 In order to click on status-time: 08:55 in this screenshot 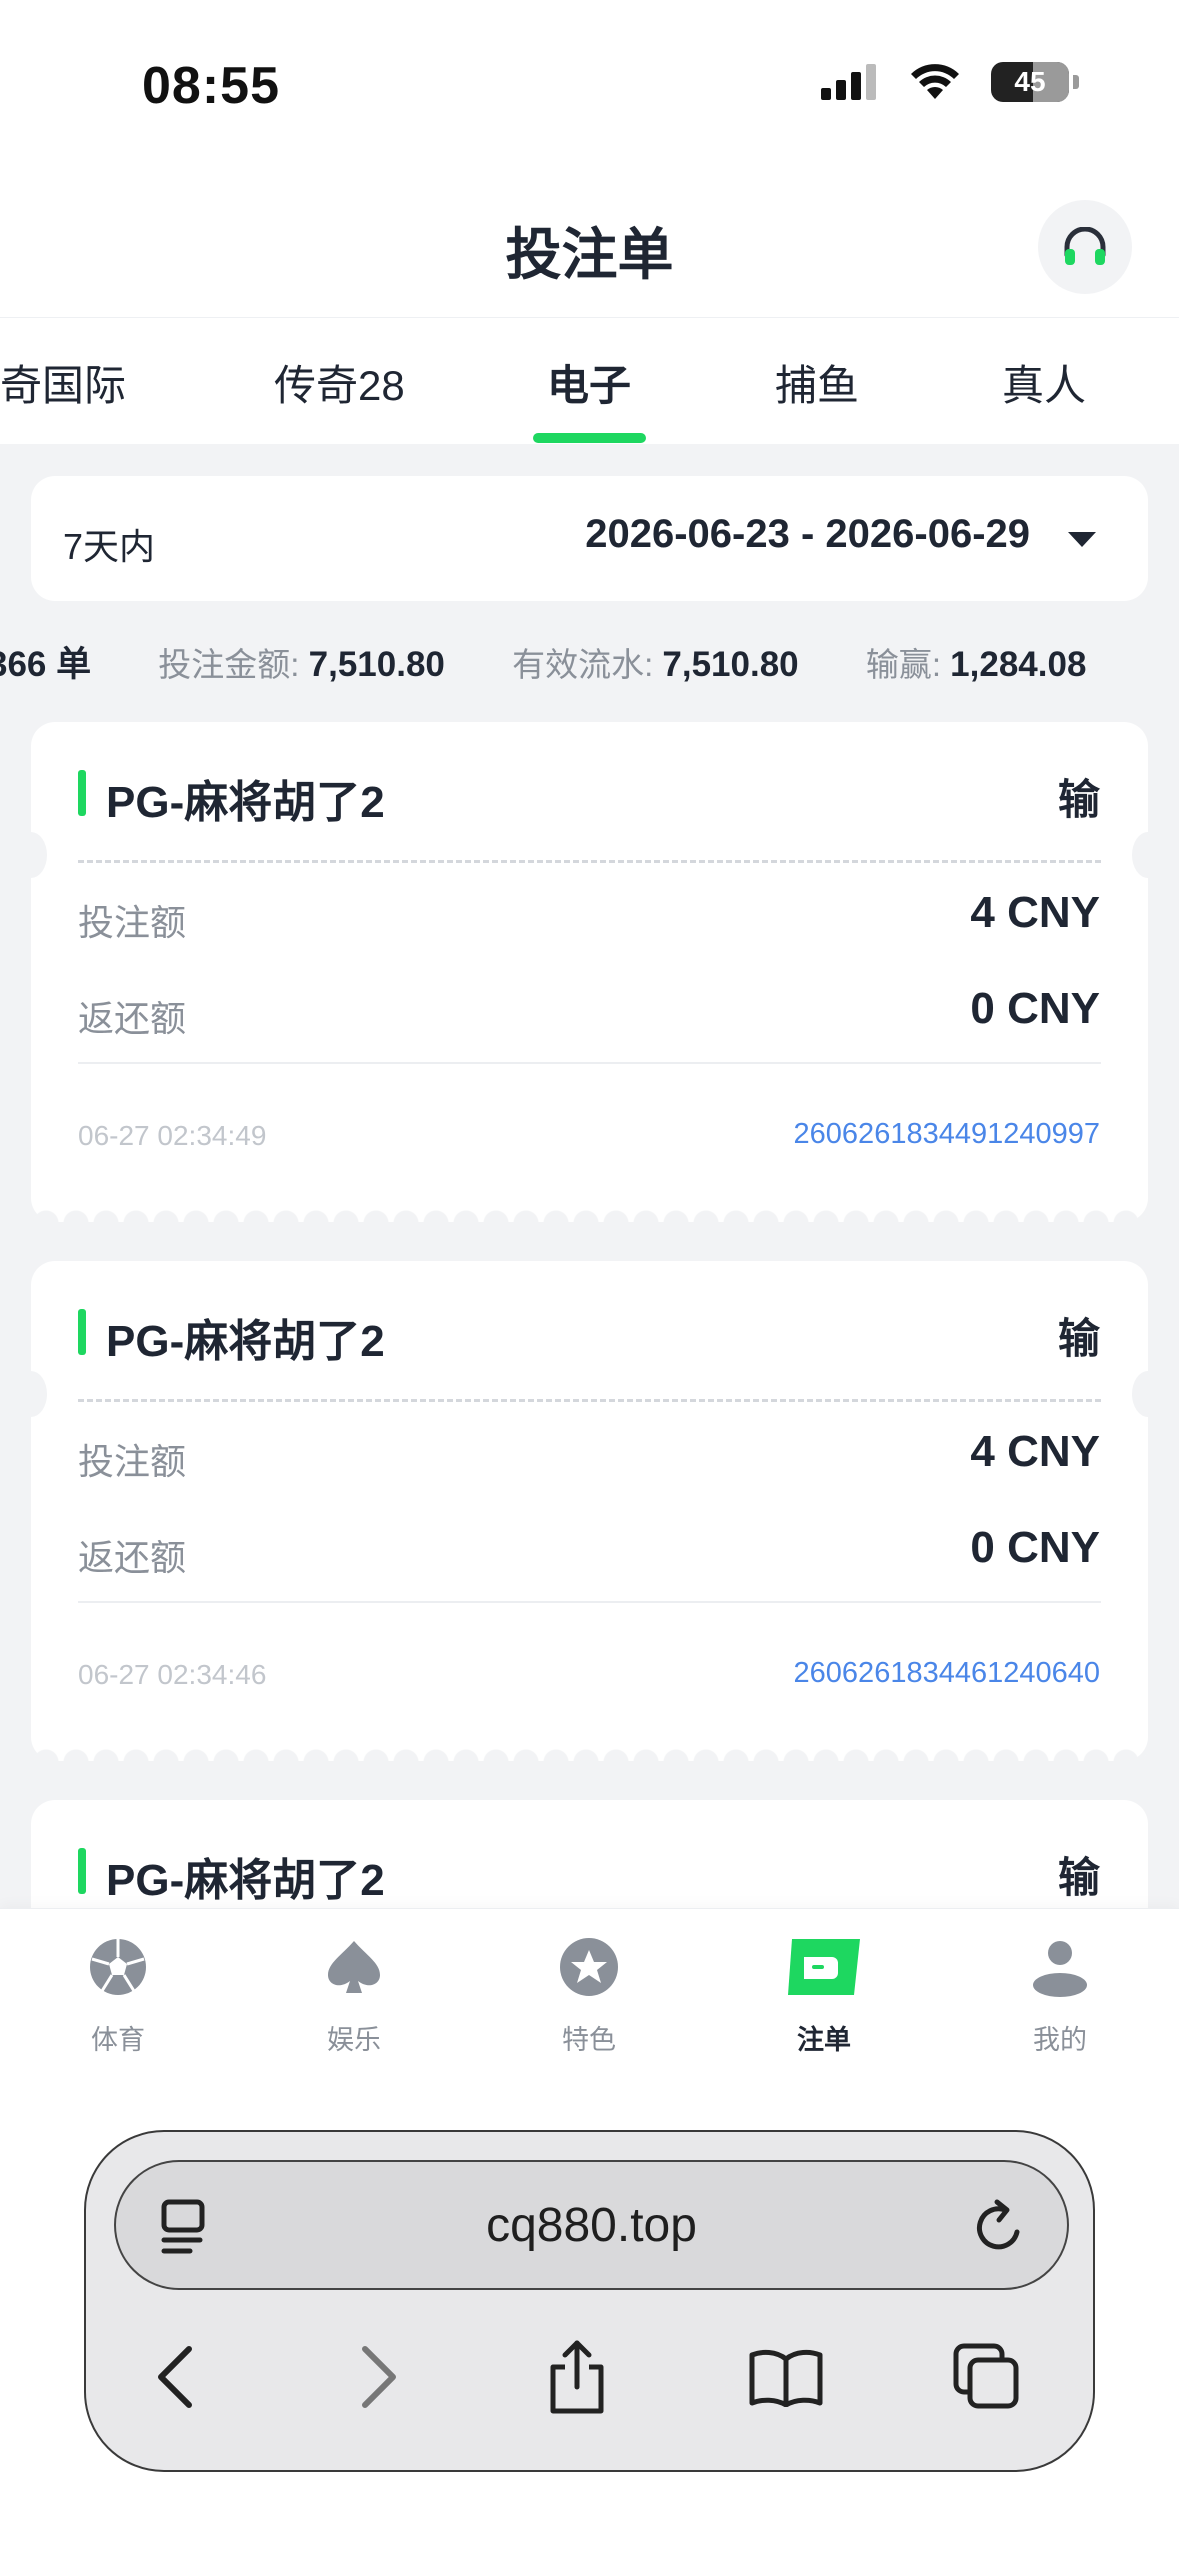, I will do `click(211, 86)`.